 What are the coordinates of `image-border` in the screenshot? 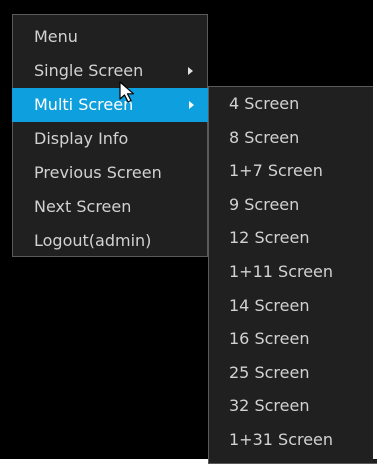 It's located at (375, 229).